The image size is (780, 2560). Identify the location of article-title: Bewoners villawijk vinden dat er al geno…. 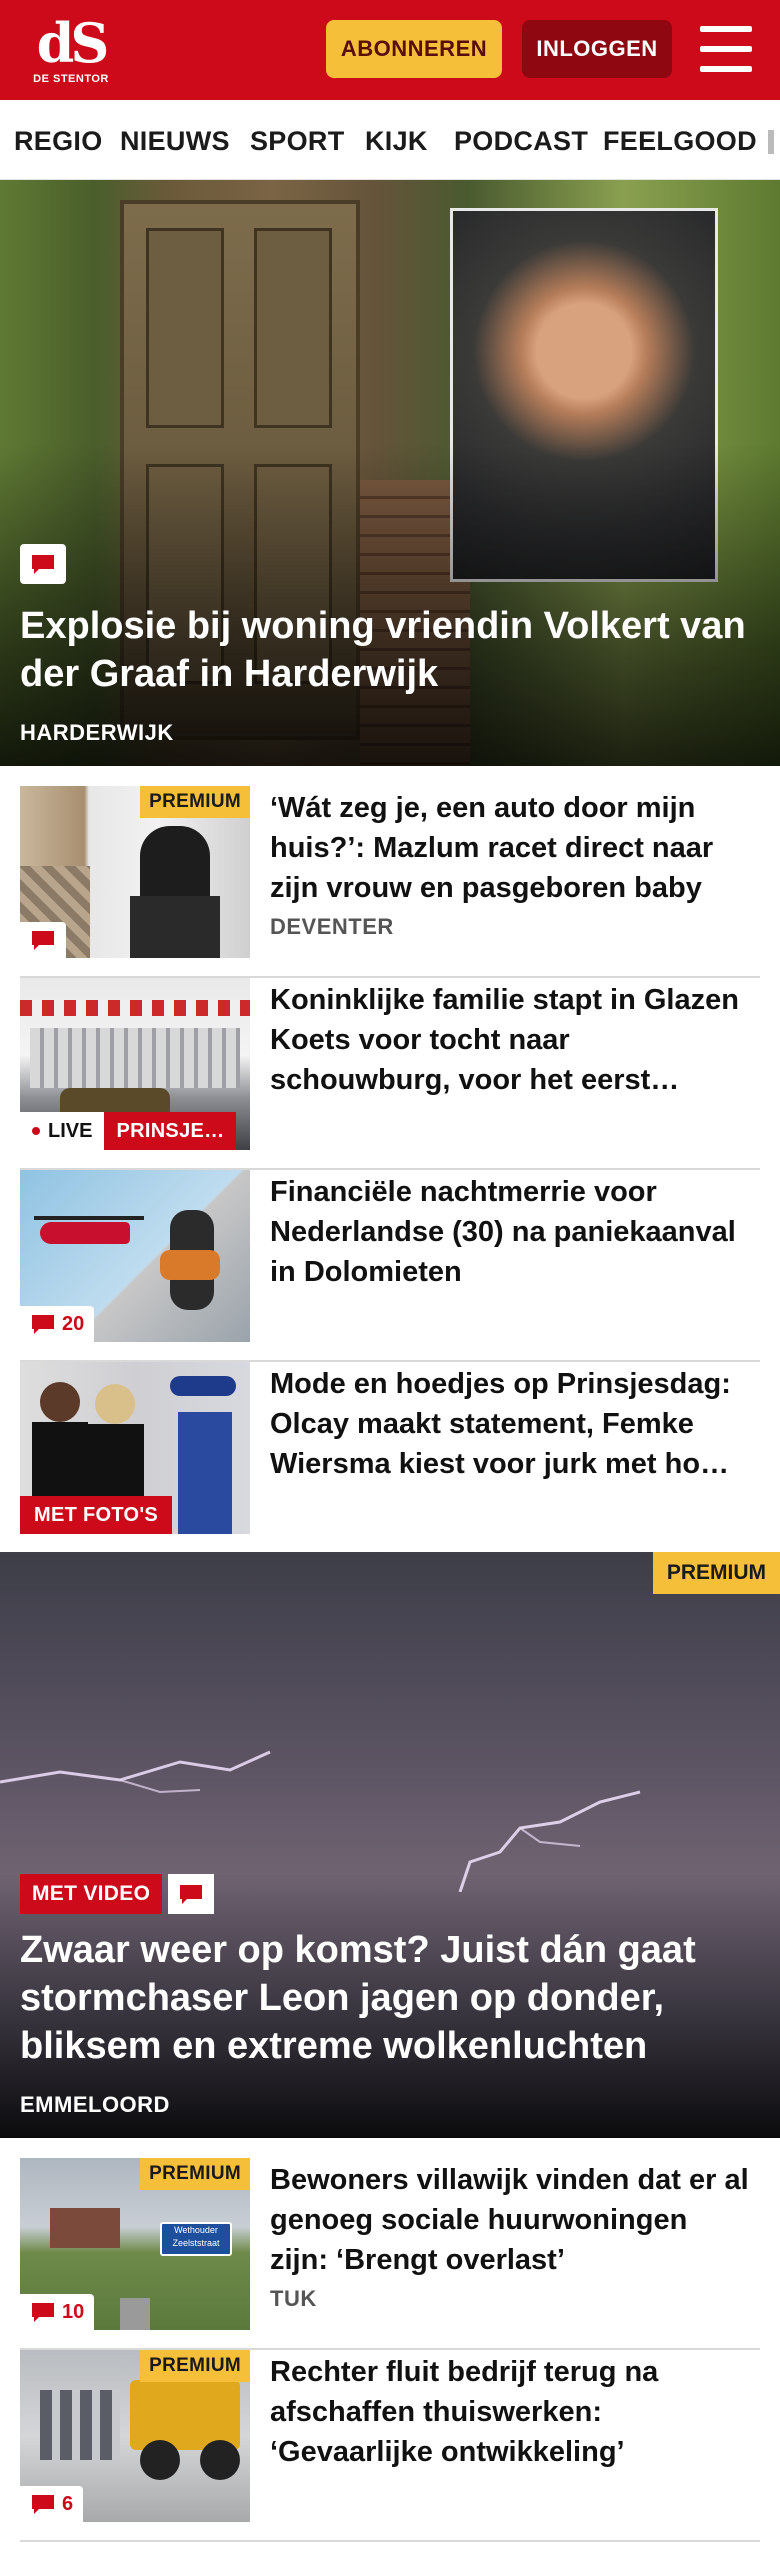
(510, 2220).